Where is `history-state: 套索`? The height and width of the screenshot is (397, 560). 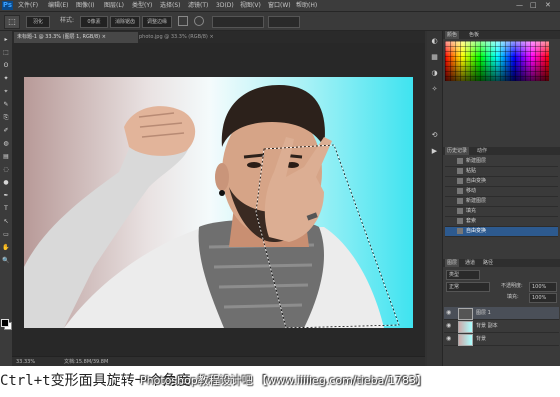
history-state: 套索 is located at coordinates (501, 222).